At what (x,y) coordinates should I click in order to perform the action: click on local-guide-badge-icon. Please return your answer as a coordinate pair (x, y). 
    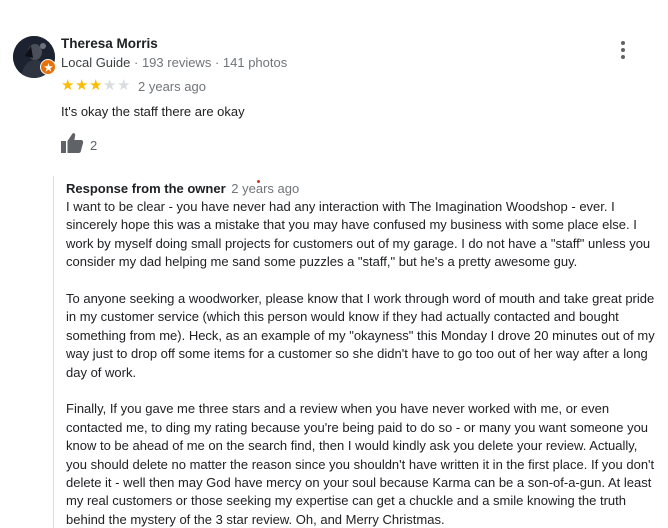
    Looking at the image, I should click on (48, 67).